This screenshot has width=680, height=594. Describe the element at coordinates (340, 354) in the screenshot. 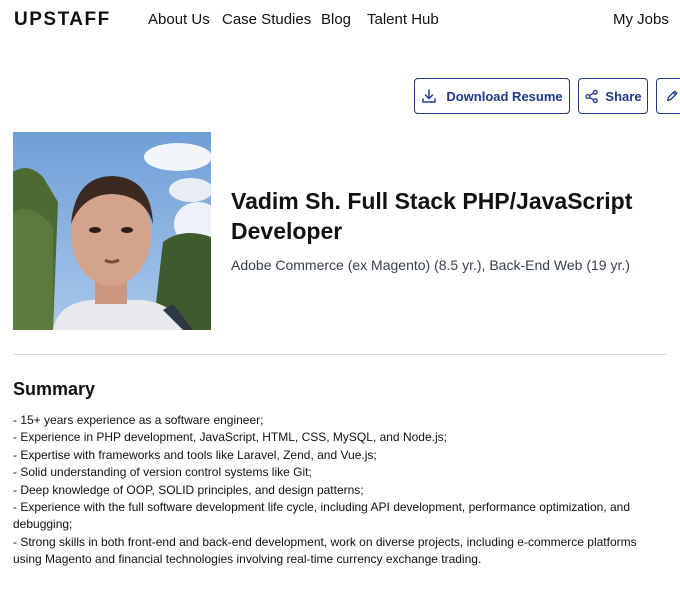

I see `divider` at that location.